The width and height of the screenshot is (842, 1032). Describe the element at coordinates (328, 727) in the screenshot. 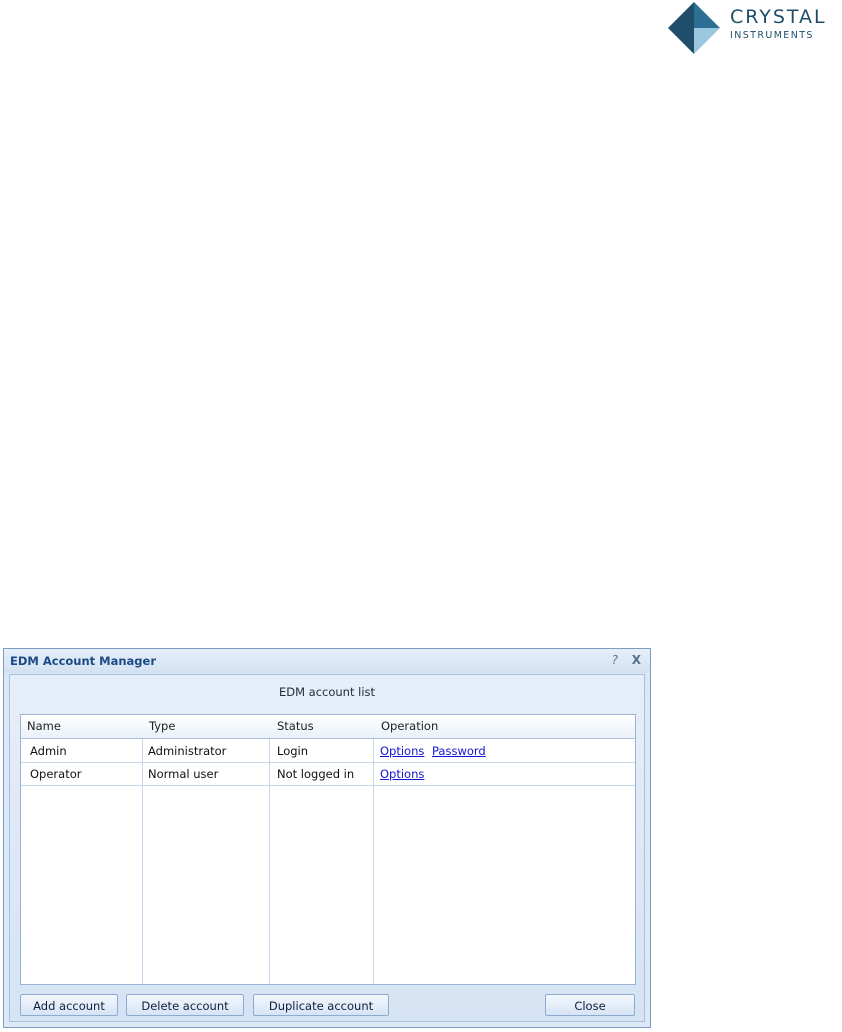

I see `table-header: Name Type Status Operation` at that location.